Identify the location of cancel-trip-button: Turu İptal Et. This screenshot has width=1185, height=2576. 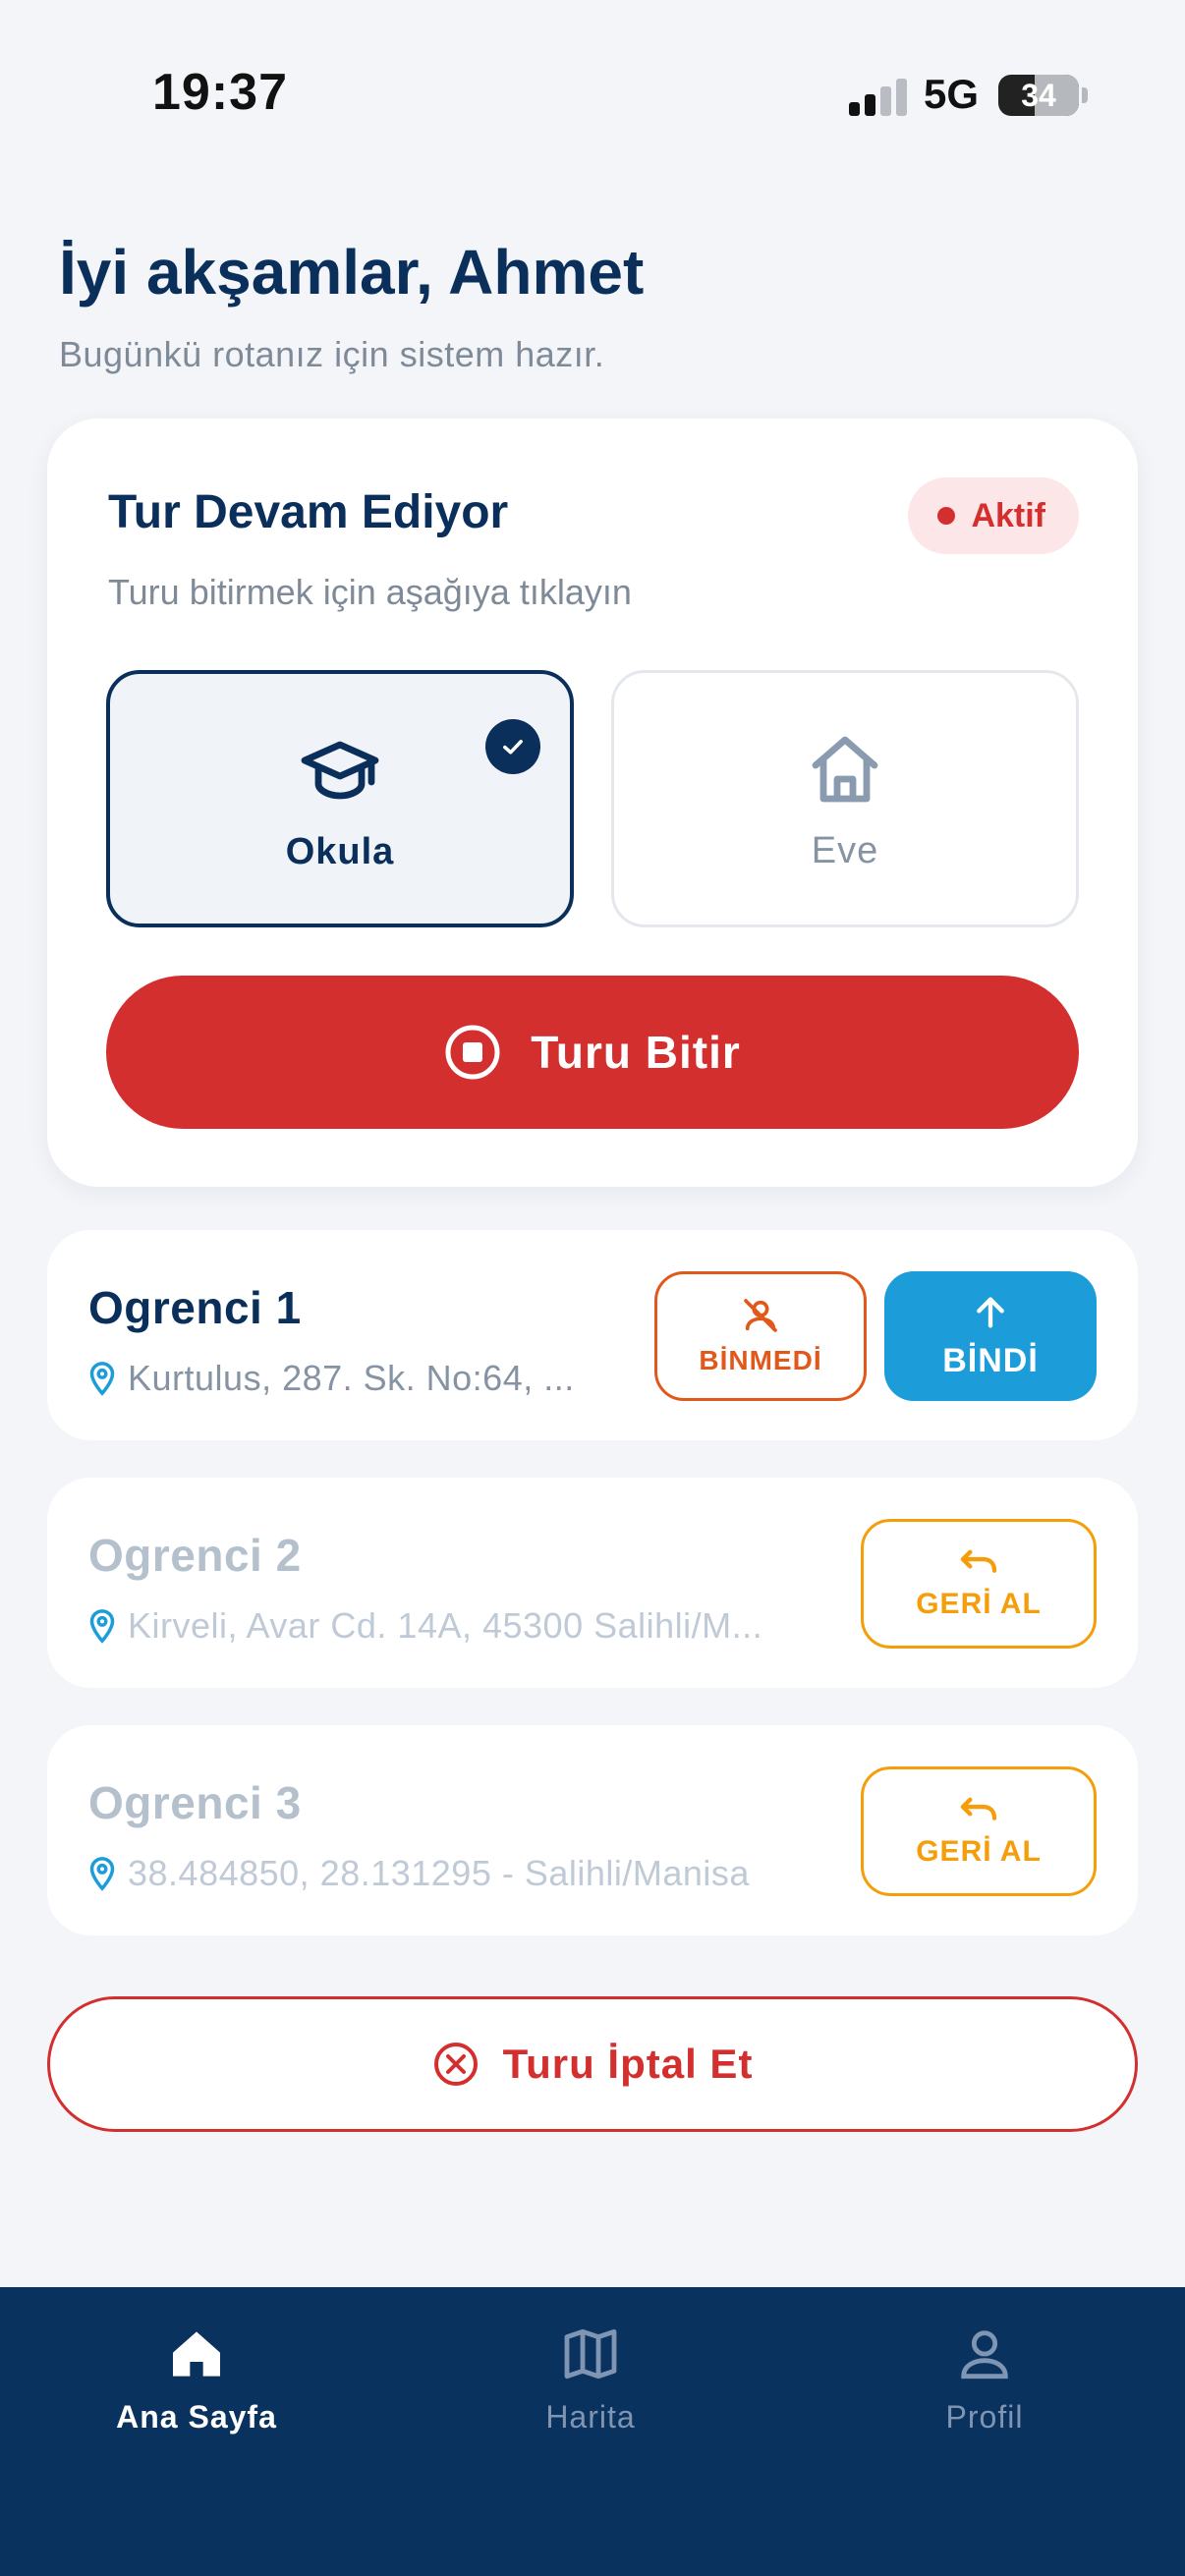
(592, 2064).